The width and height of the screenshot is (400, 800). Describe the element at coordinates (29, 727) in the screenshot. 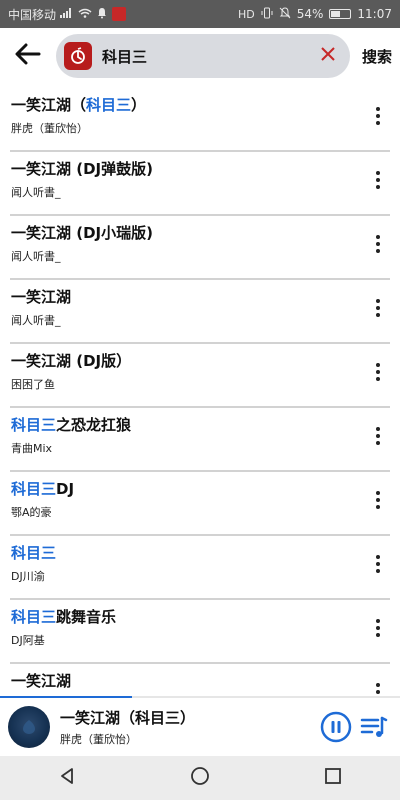

I see `album-art` at that location.